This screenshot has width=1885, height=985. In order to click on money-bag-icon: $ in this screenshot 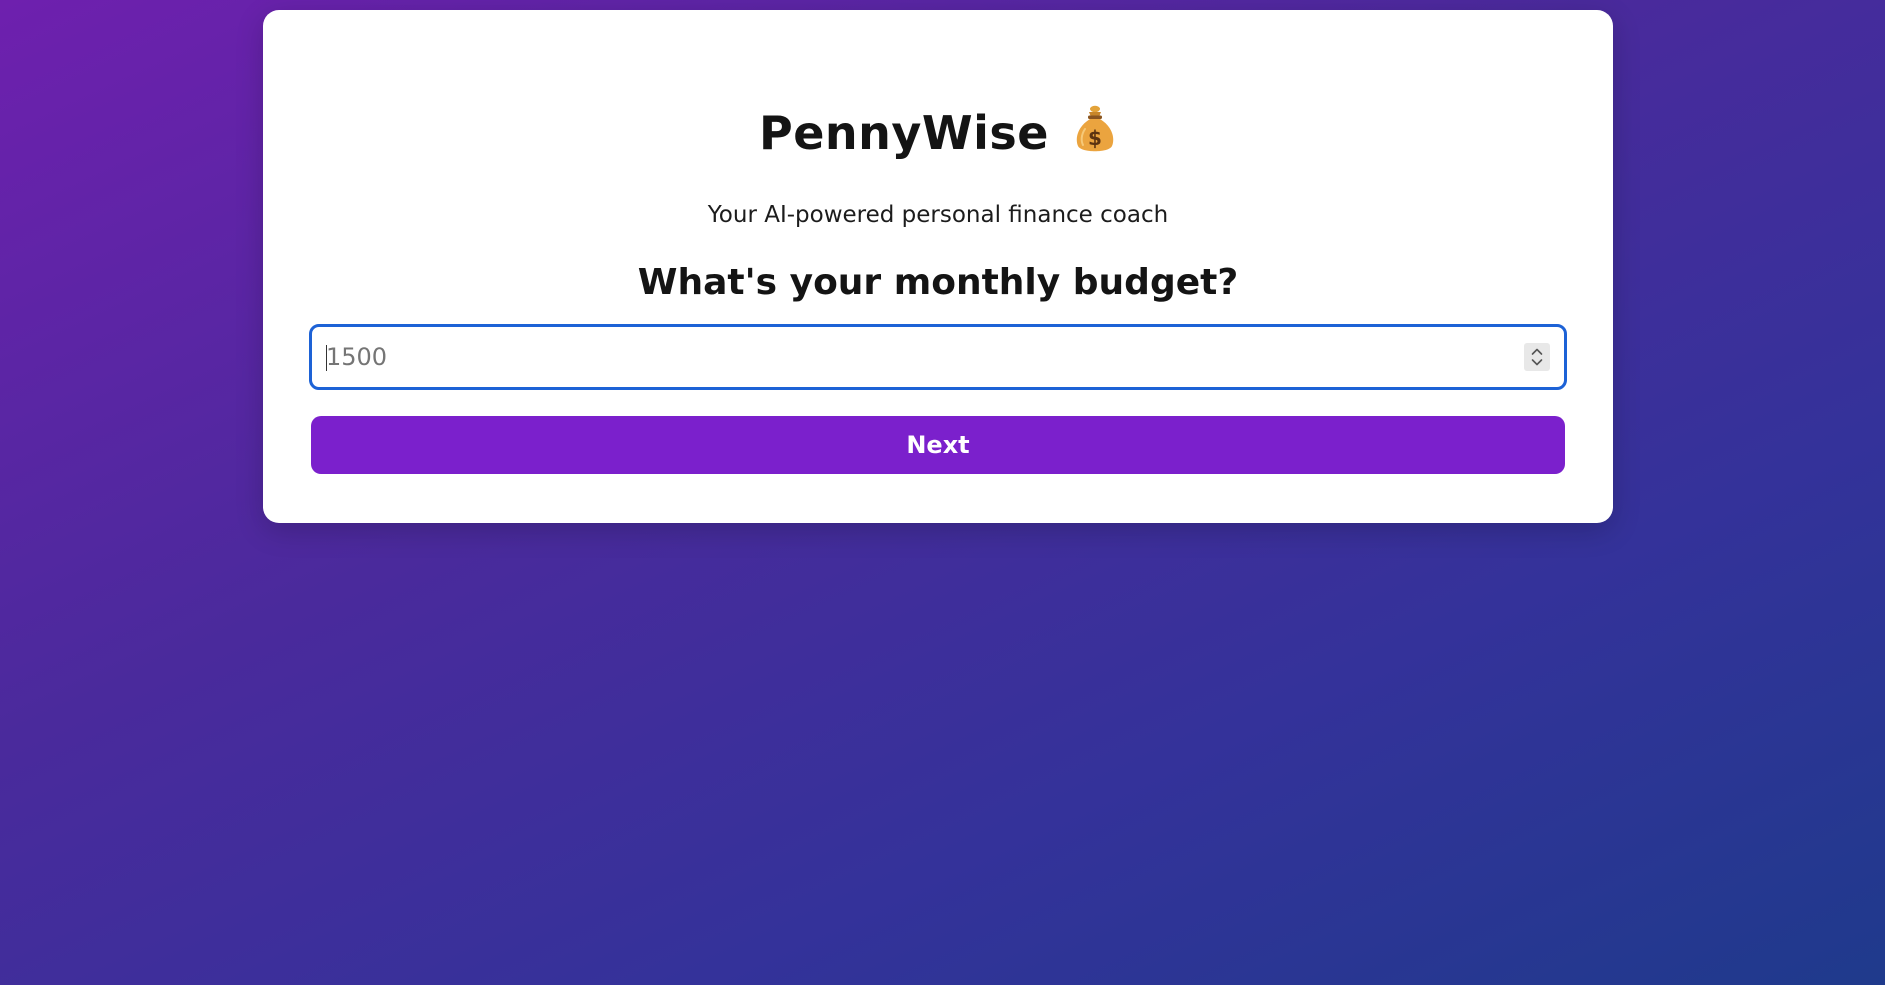, I will do `click(1095, 129)`.